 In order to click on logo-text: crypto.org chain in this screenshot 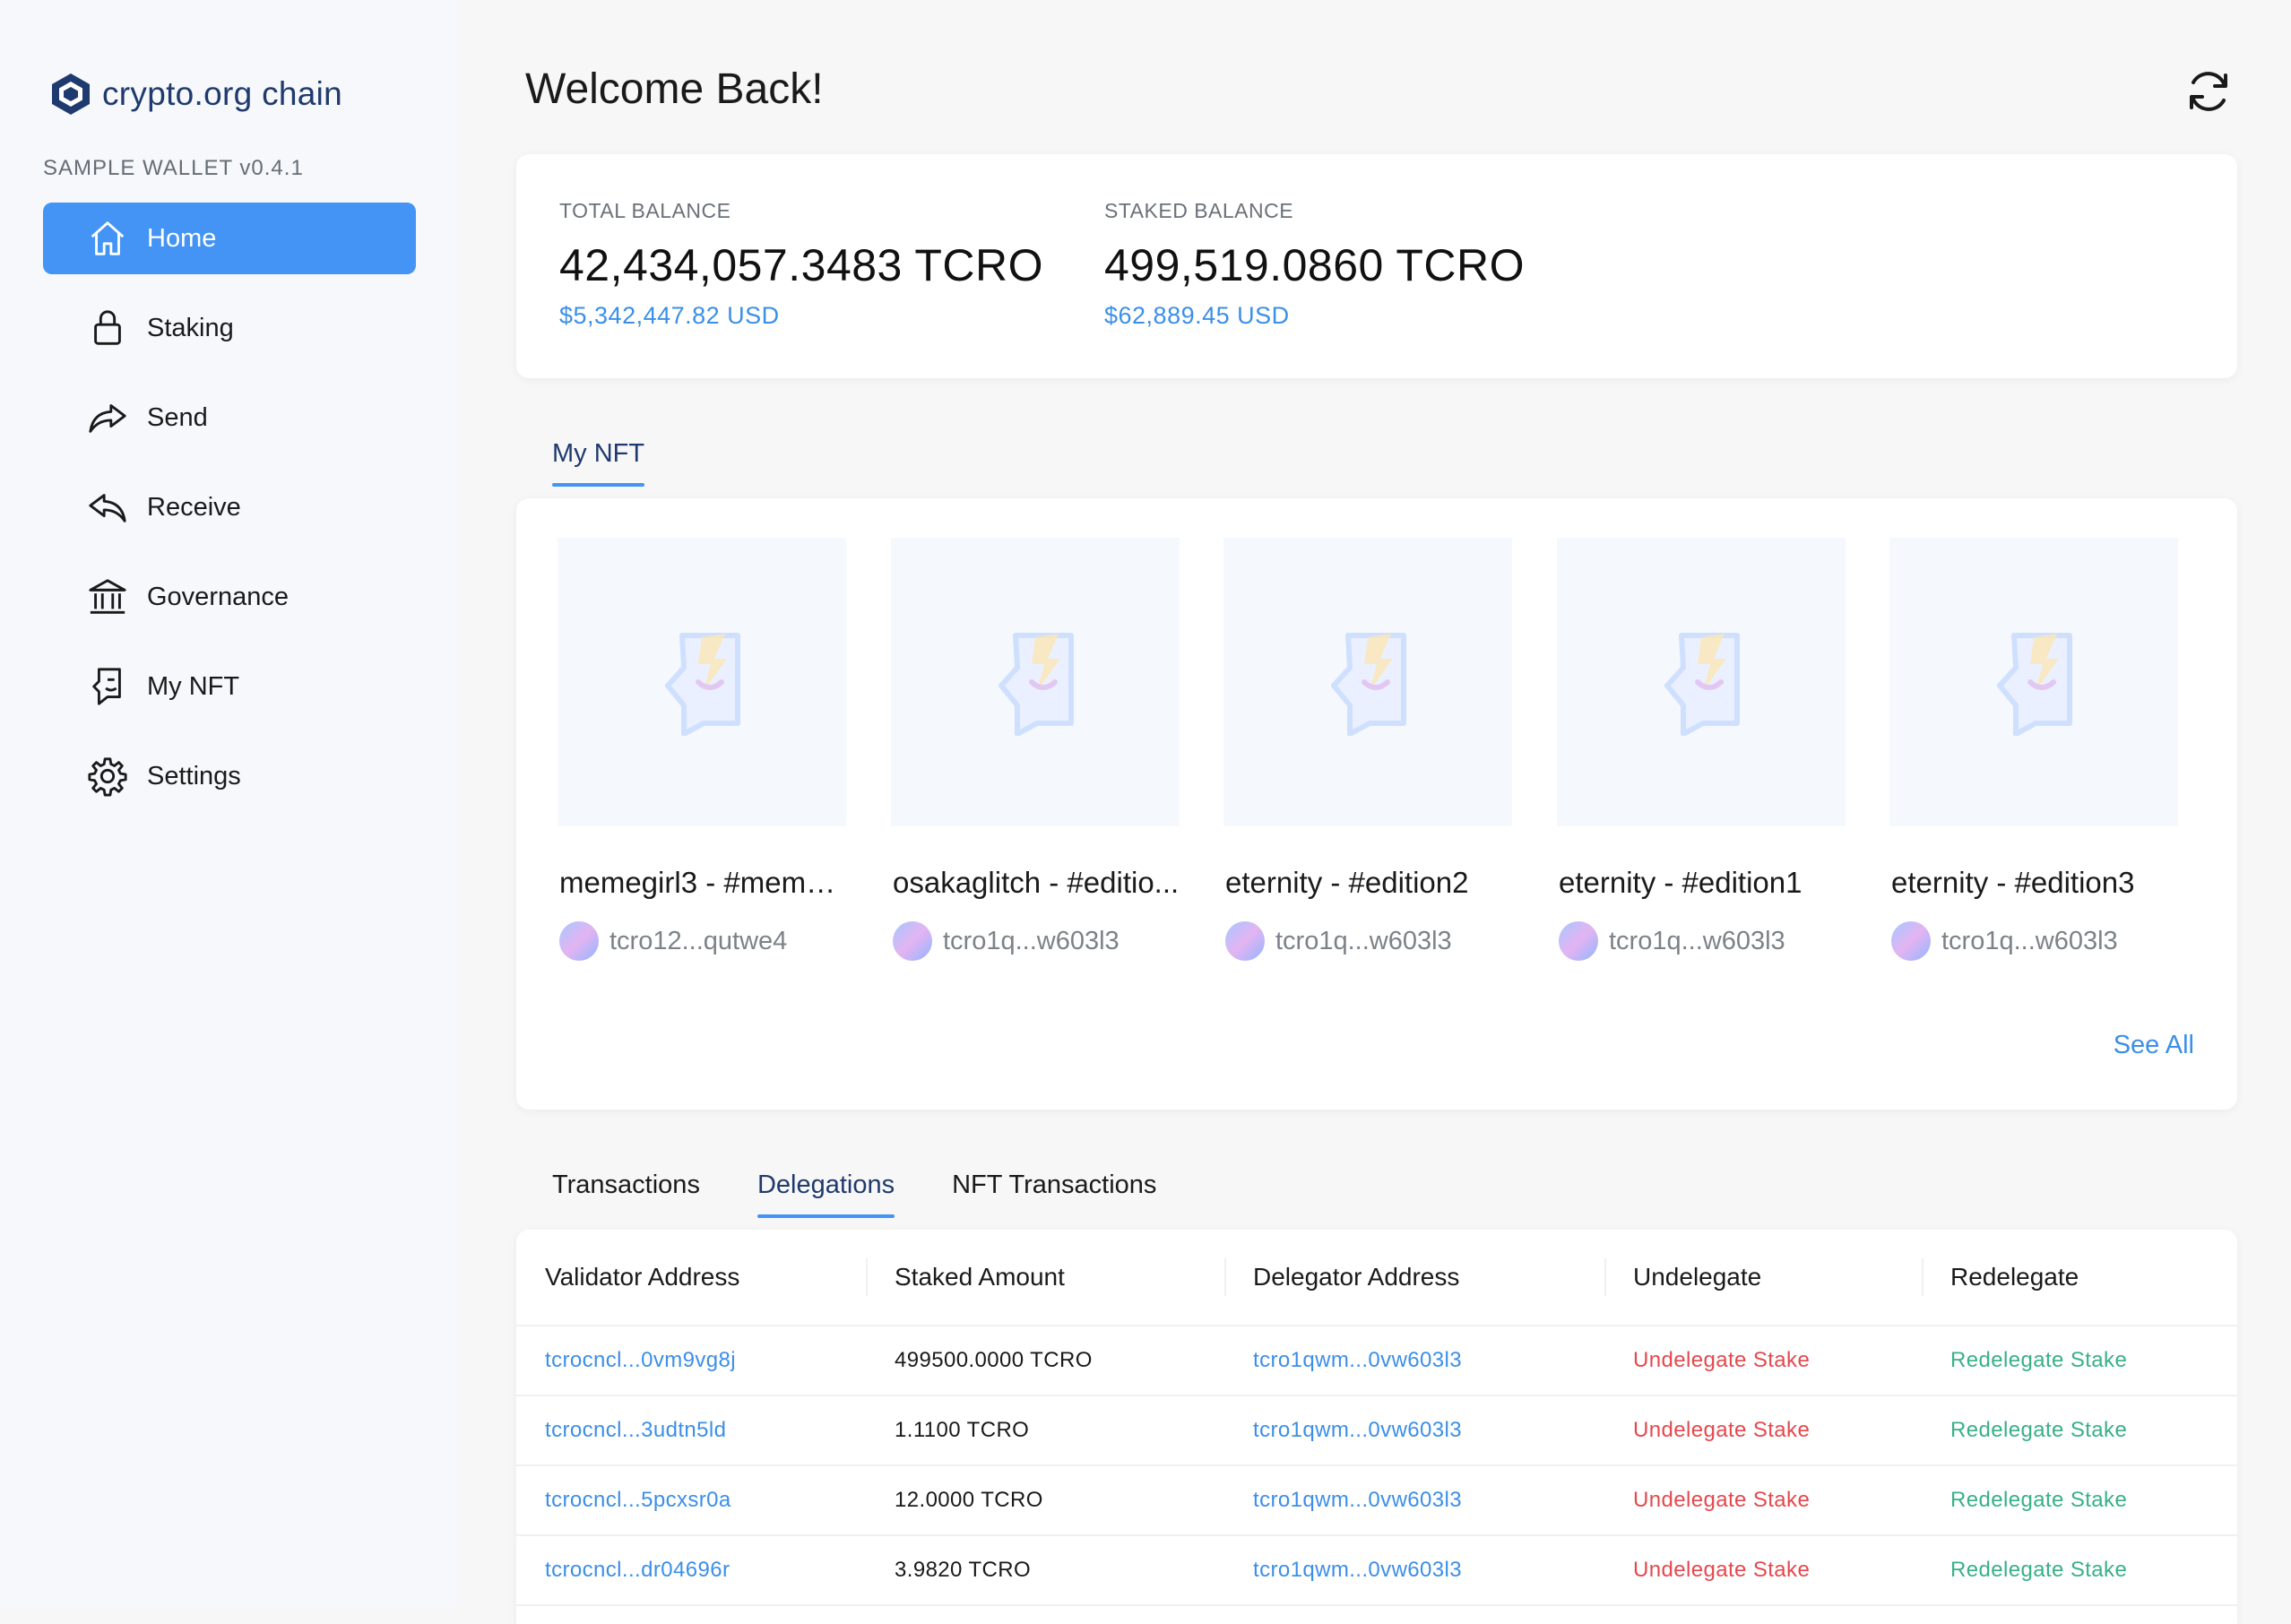, I will do `click(222, 94)`.